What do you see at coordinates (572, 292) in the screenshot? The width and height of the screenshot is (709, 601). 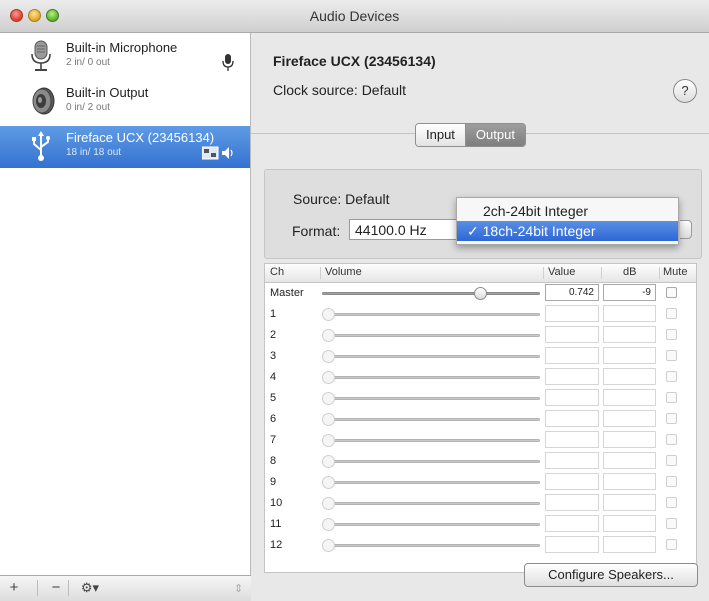 I see `volume-value-field: 0.742` at bounding box center [572, 292].